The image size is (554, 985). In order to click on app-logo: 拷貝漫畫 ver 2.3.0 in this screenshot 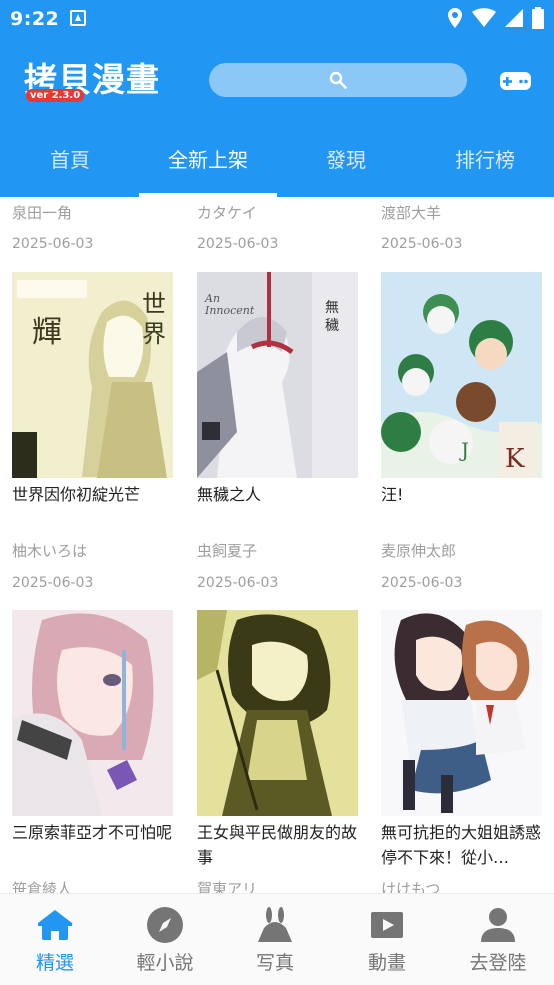, I will do `click(99, 82)`.